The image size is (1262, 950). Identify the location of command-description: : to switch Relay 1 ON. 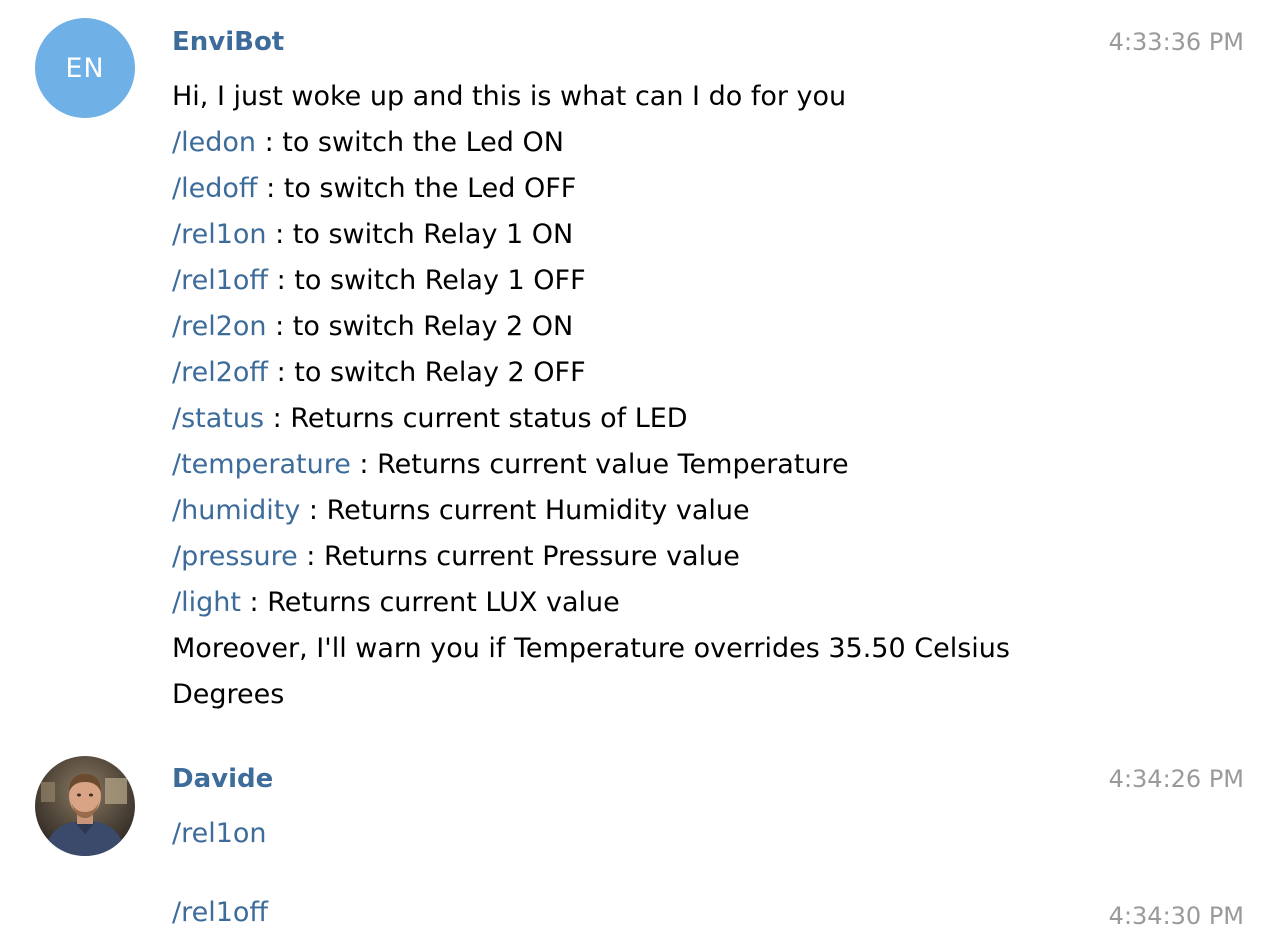
(420, 234).